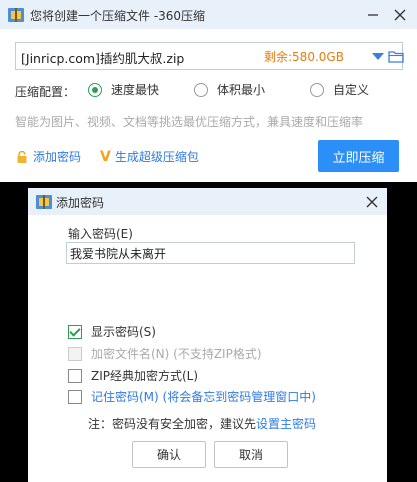 The height and width of the screenshot is (482, 417). What do you see at coordinates (189, 122) in the screenshot?
I see `compression-hint: 智能为图片、视频、文档等挑选最优压缩方式，兼具速度和压缩率` at bounding box center [189, 122].